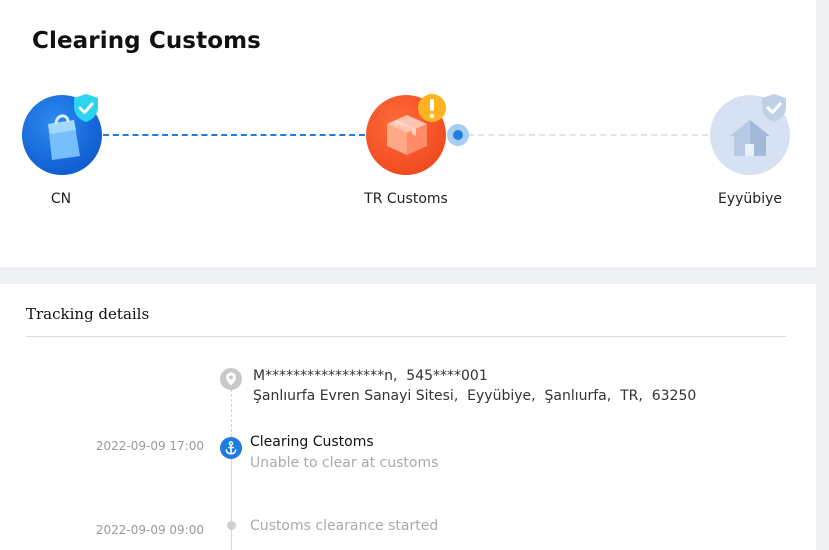 This screenshot has height=550, width=829. Describe the element at coordinates (234, 135) in the screenshot. I see `route-connector-completed` at that location.